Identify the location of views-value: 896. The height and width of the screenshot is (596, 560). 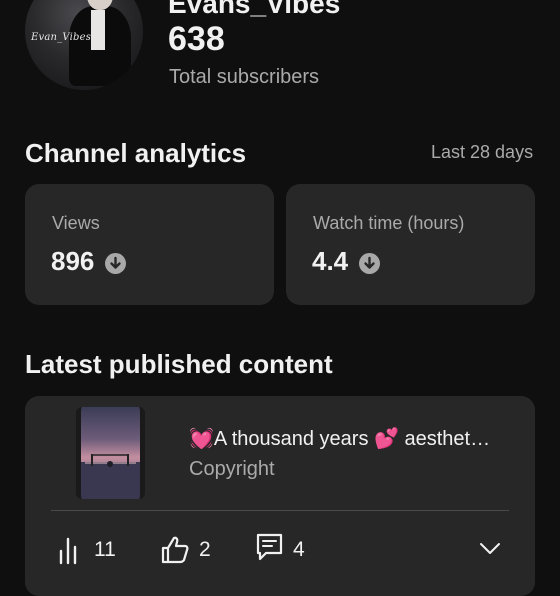
(73, 261).